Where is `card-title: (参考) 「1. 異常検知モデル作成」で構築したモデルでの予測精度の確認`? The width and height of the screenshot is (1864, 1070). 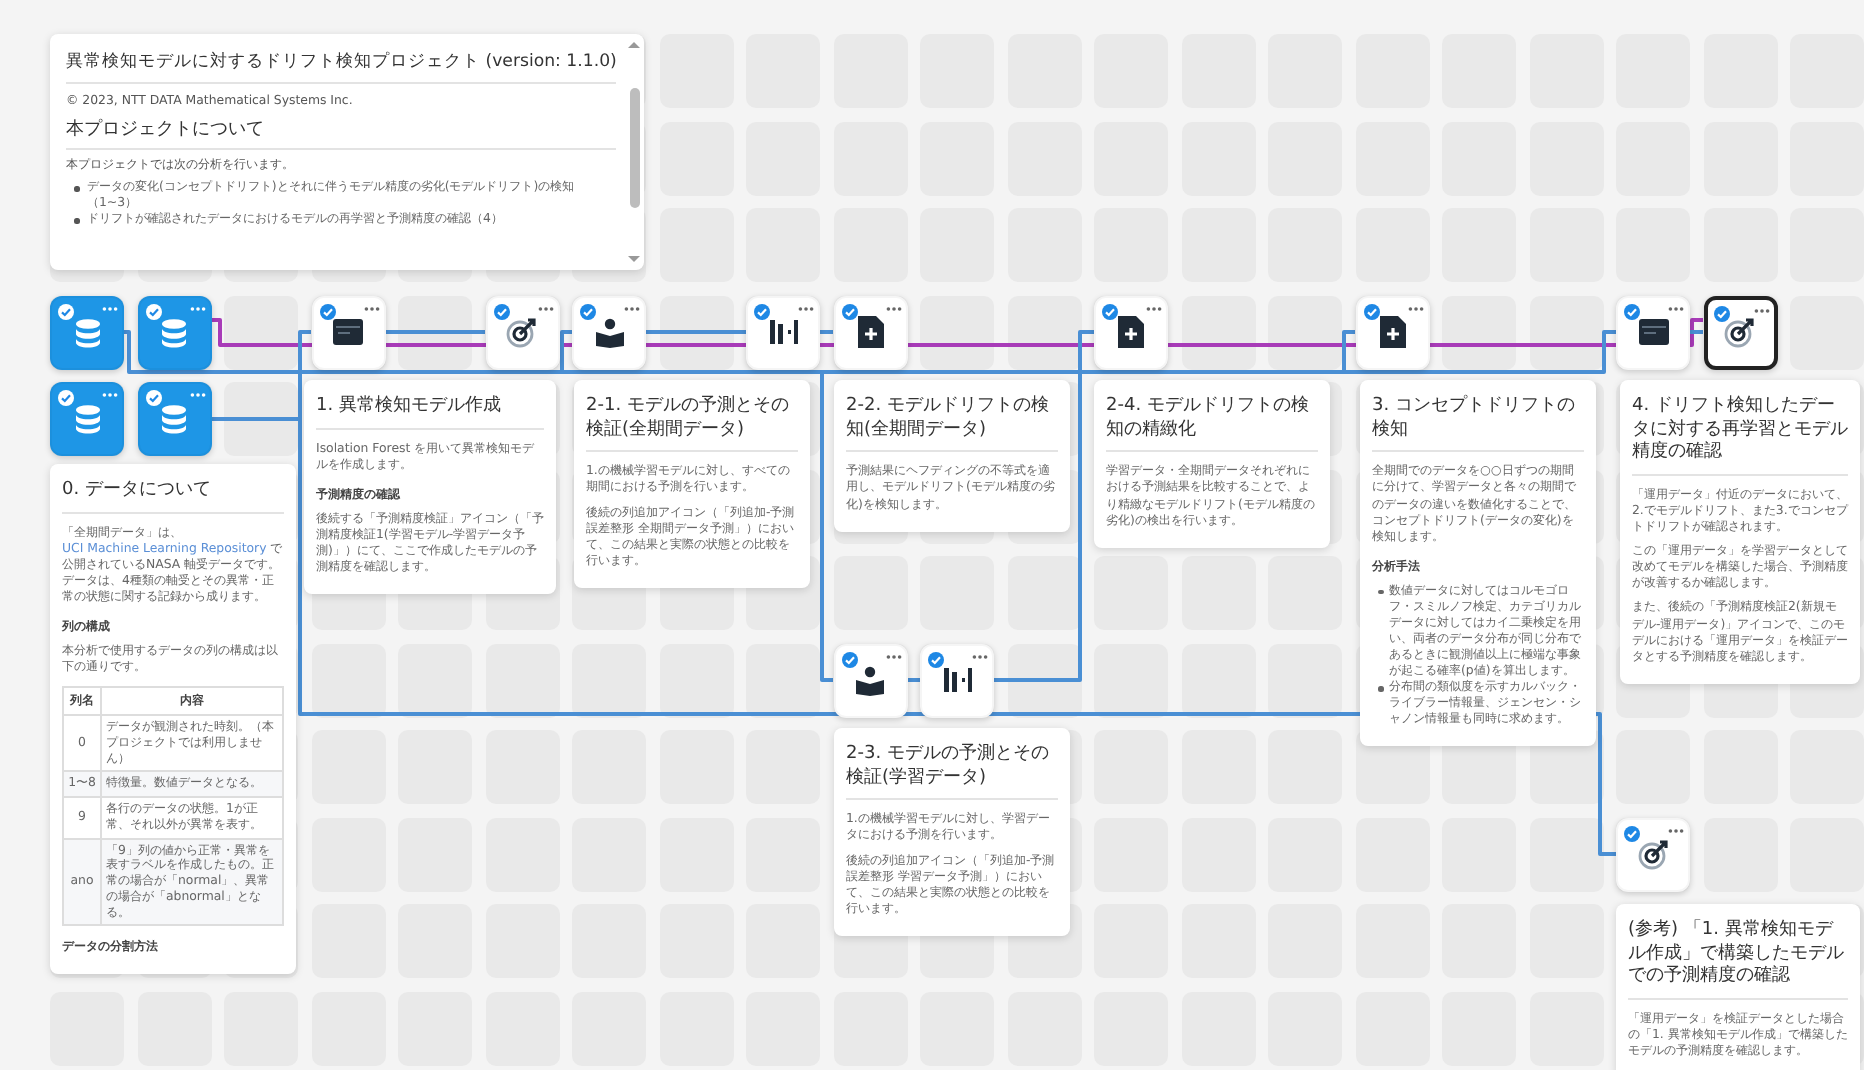
card-title: (参考) 「1. 異常検知モデル作成」で構築したモデルでの予測精度の確認 is located at coordinates (1738, 960).